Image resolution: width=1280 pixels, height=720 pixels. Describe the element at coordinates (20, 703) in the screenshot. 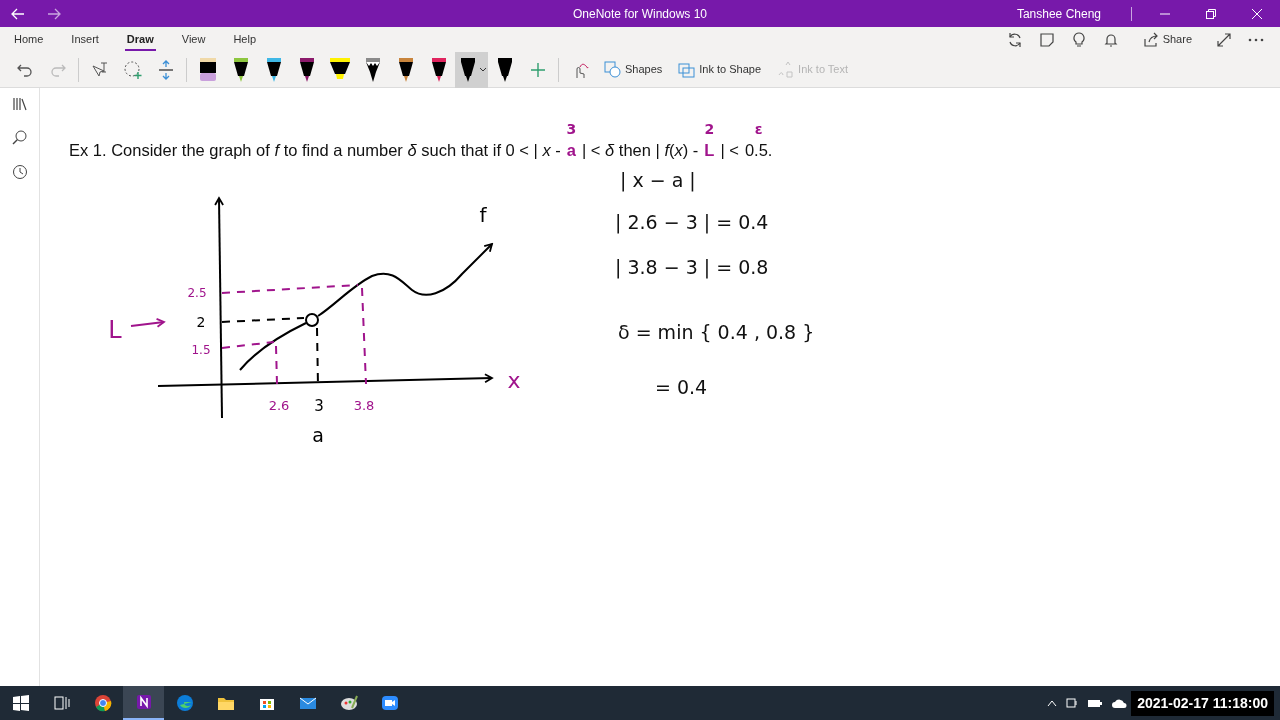

I see `start-icon` at that location.